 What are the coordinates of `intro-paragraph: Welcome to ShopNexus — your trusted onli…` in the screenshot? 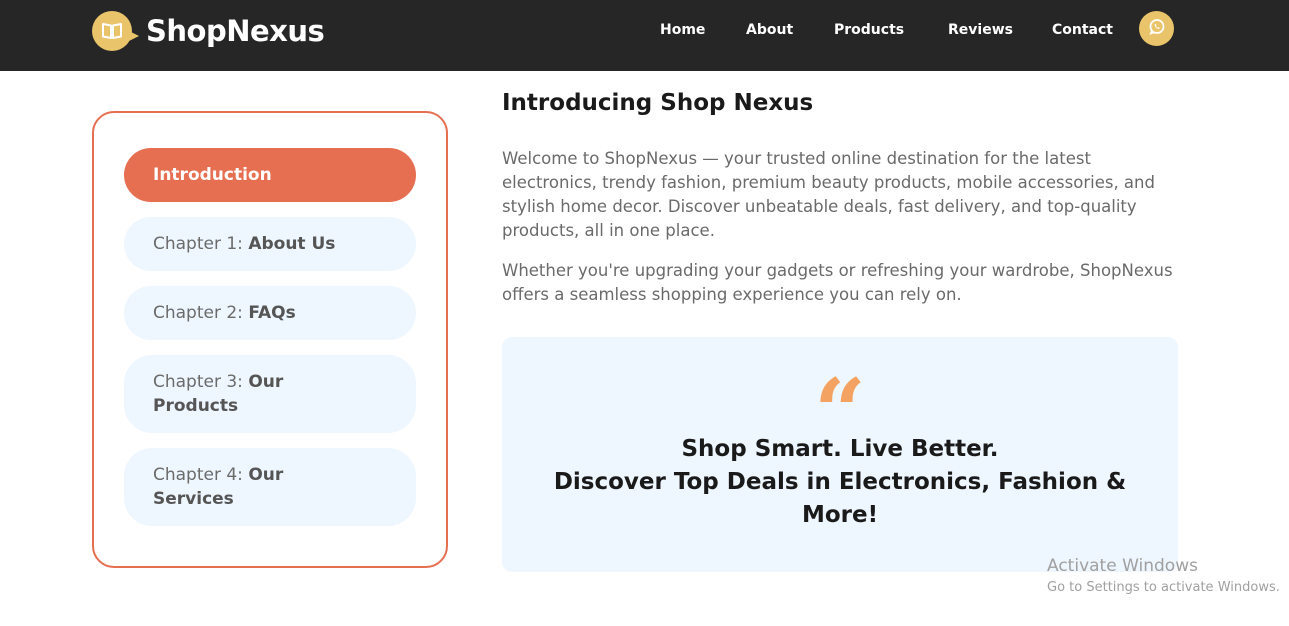 It's located at (828, 194).